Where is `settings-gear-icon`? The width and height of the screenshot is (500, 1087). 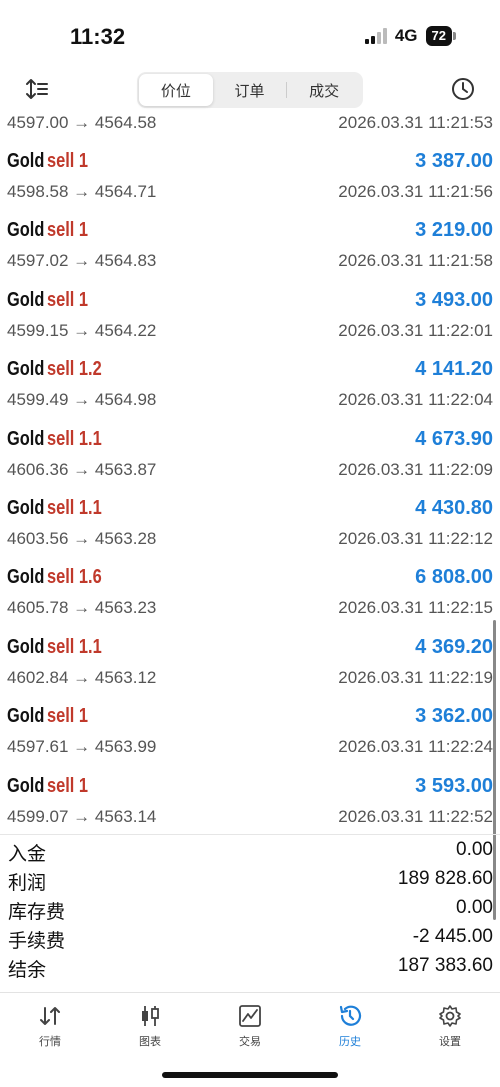 settings-gear-icon is located at coordinates (450, 1016).